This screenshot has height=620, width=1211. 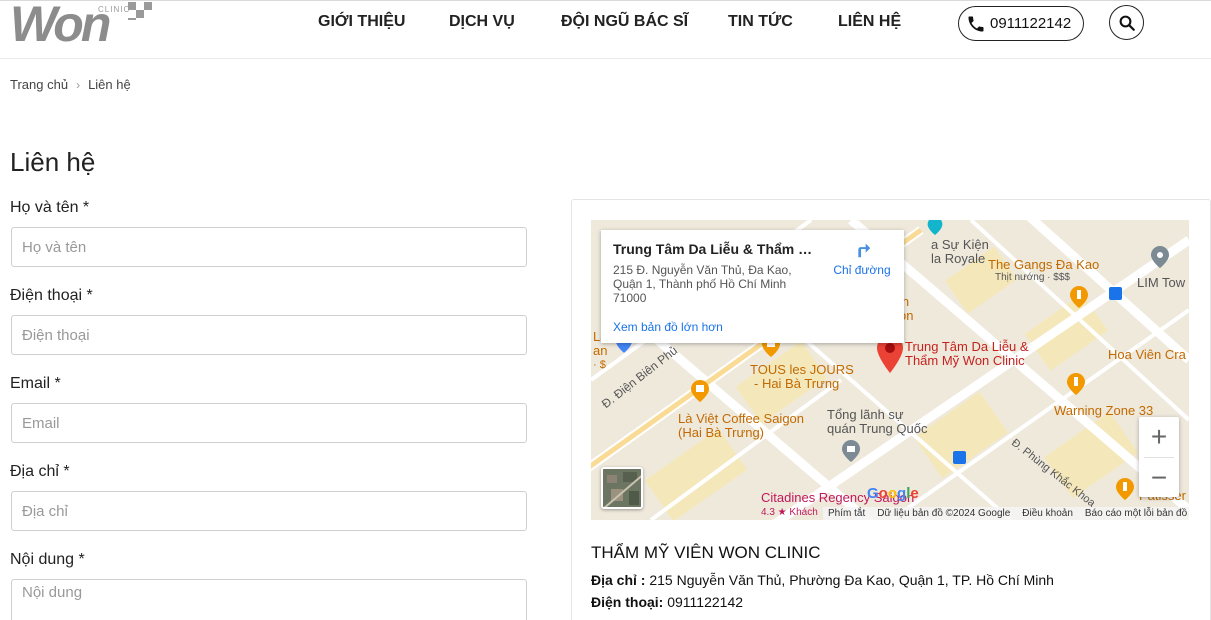 What do you see at coordinates (877, 428) in the screenshot?
I see `map-label-tong-lanh-su-2: quán Trung Quốc` at bounding box center [877, 428].